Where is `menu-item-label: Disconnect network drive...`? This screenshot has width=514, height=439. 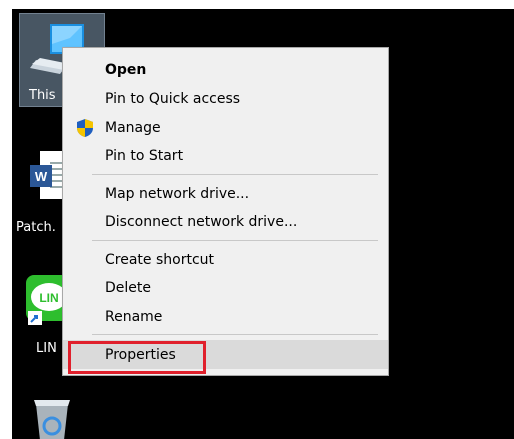 menu-item-label: Disconnect network drive... is located at coordinates (201, 221).